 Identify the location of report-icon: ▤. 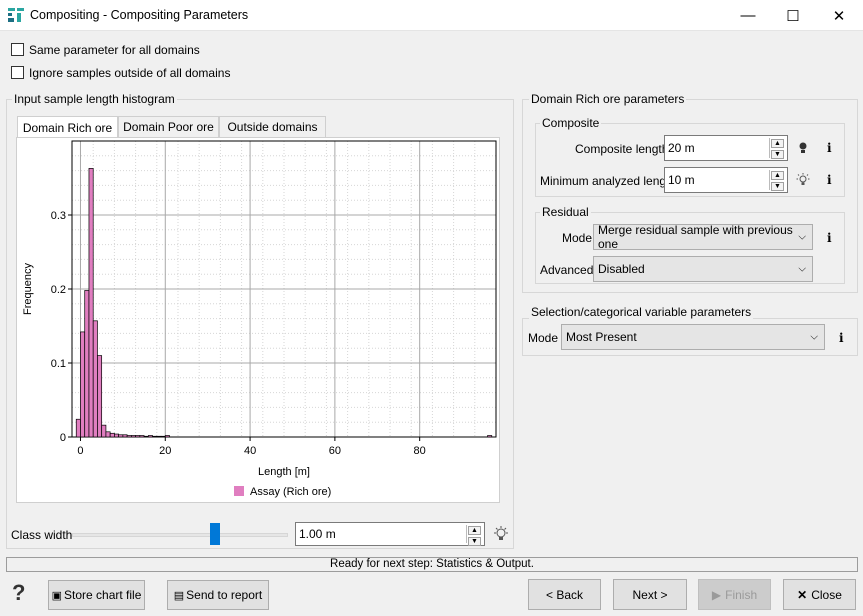
(179, 595).